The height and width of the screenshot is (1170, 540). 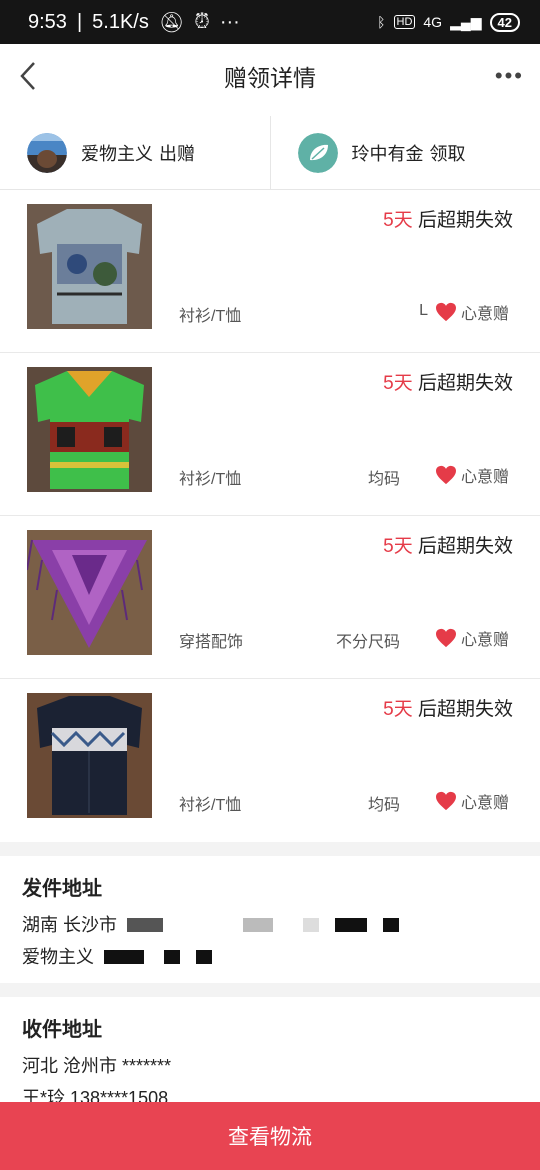 What do you see at coordinates (70, 925) in the screenshot?
I see `sender-region: 湖南 长沙市` at bounding box center [70, 925].